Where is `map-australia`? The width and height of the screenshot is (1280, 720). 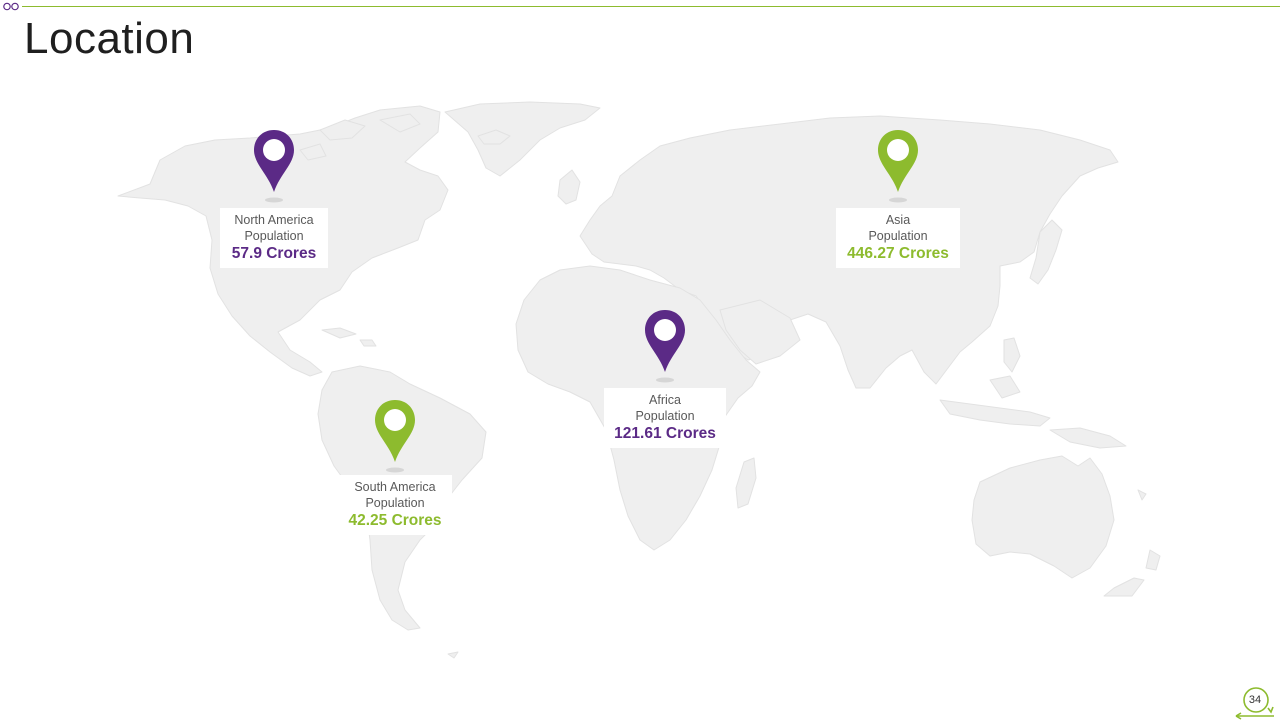
map-australia is located at coordinates (1043, 517).